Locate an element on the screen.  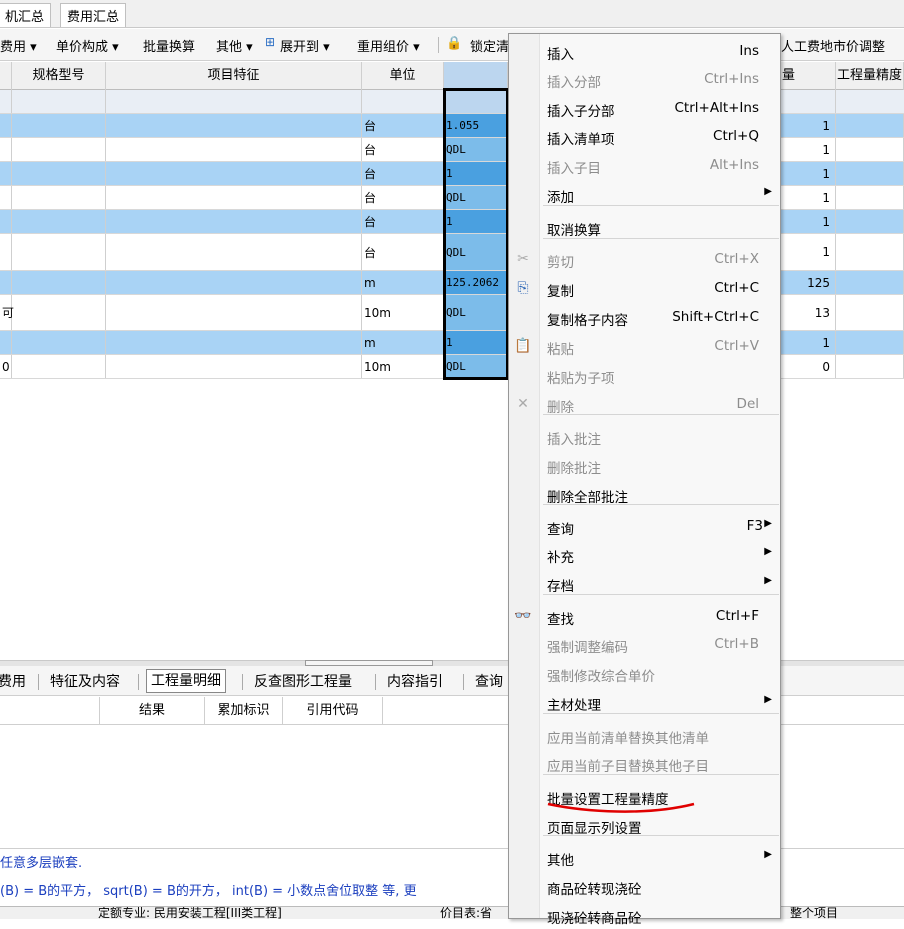
menu-item-archive: 存档 ▶ is located at coordinates (644, 583).